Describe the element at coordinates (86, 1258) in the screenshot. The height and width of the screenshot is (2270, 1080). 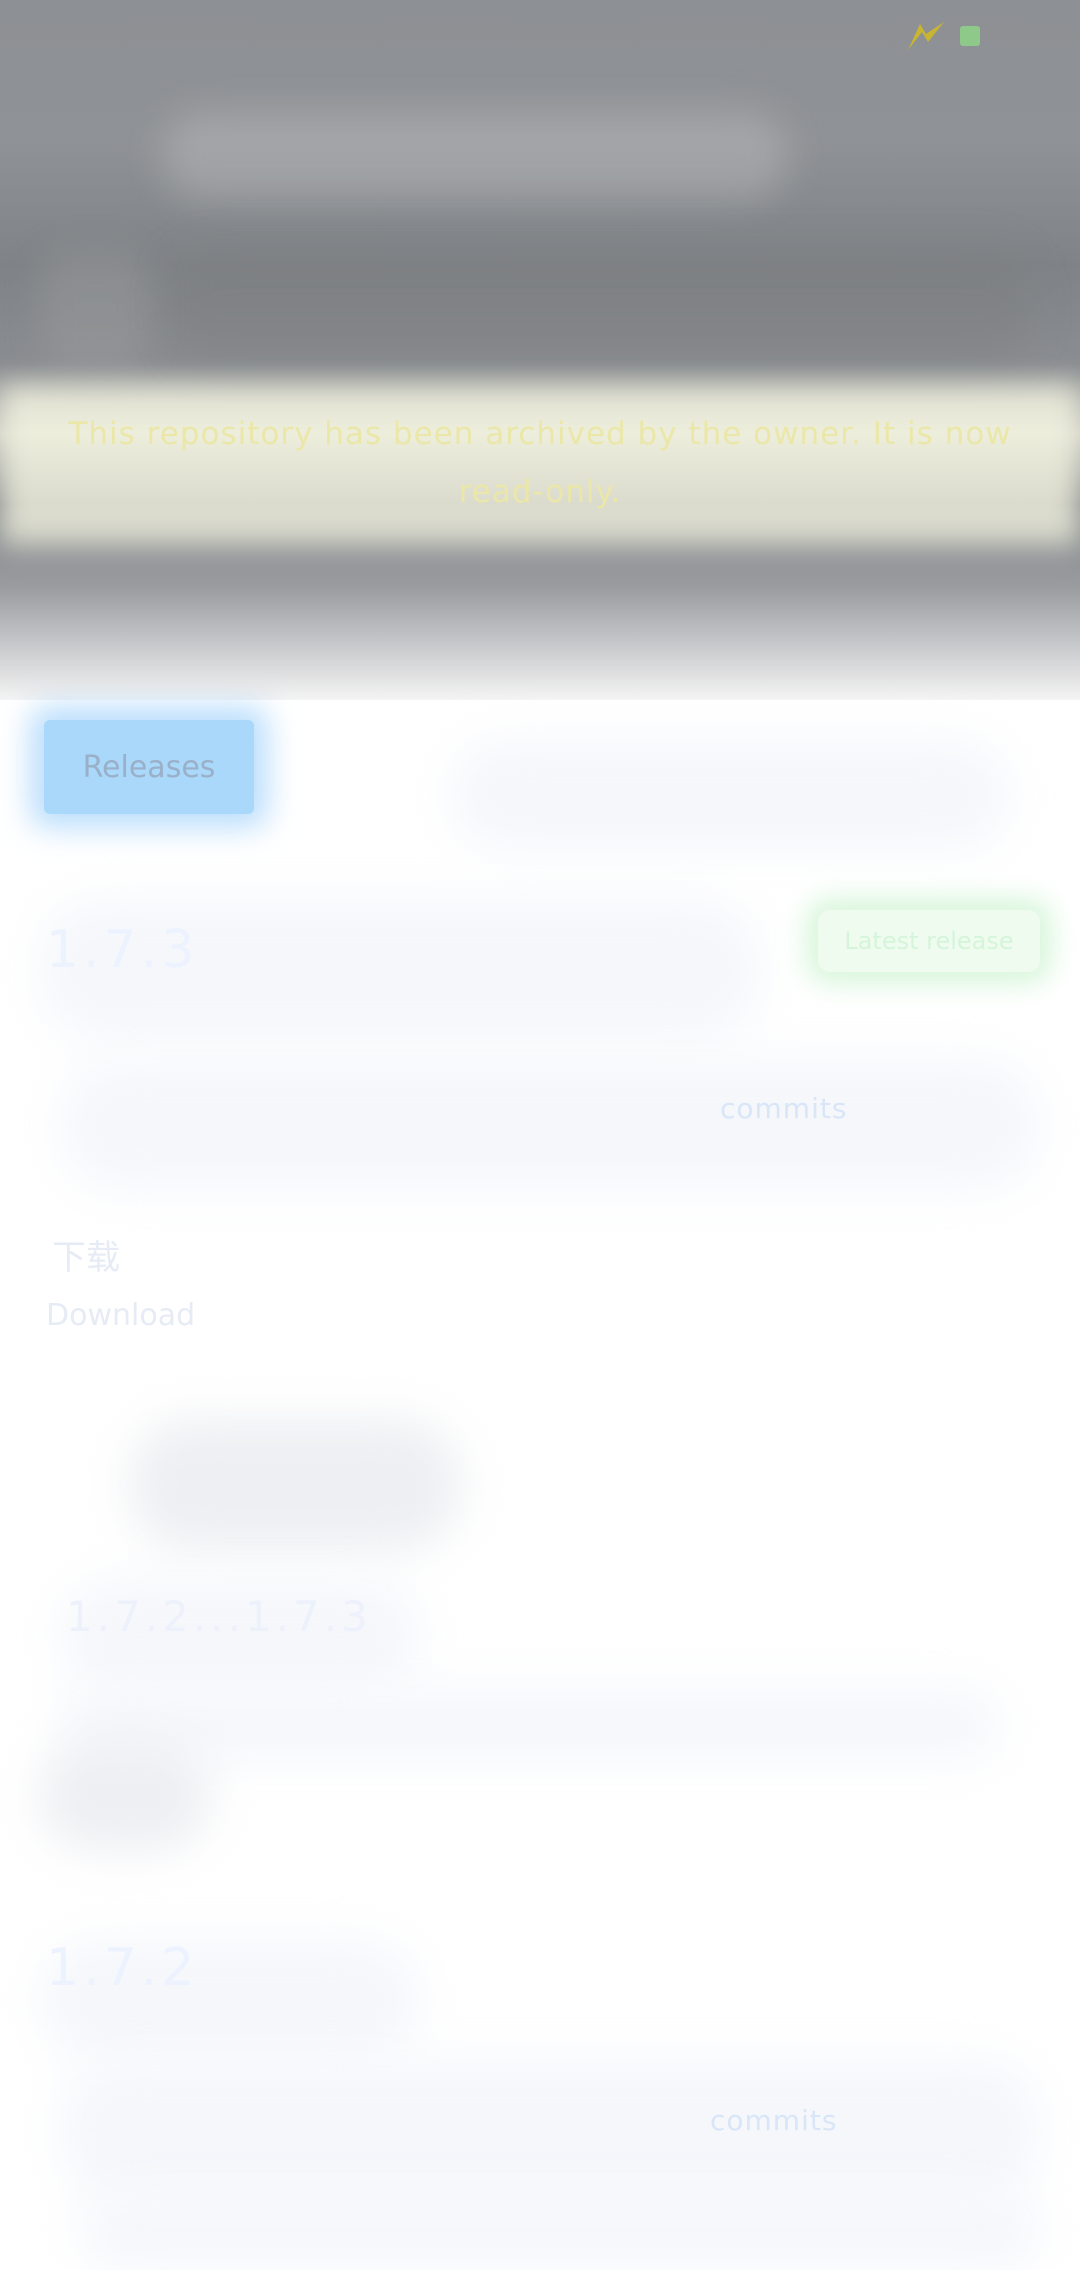
I see `download-title: 下载` at that location.